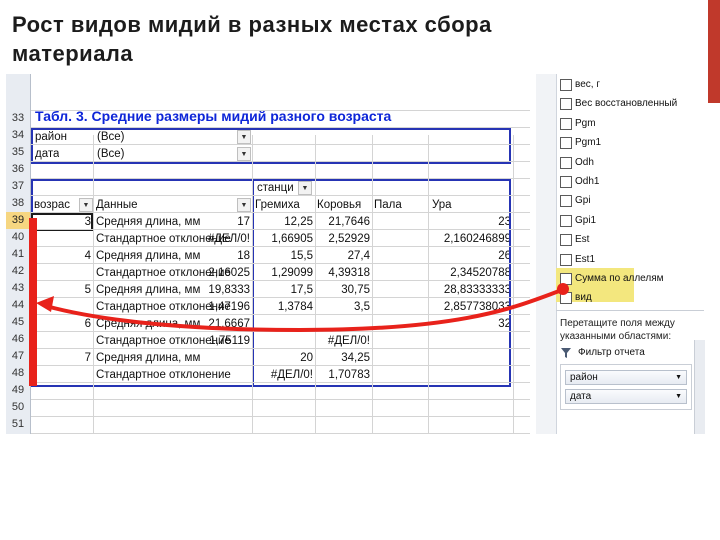 The width and height of the screenshot is (720, 540). Describe the element at coordinates (699, 387) in the screenshot. I see `area-scrollbar` at that location.